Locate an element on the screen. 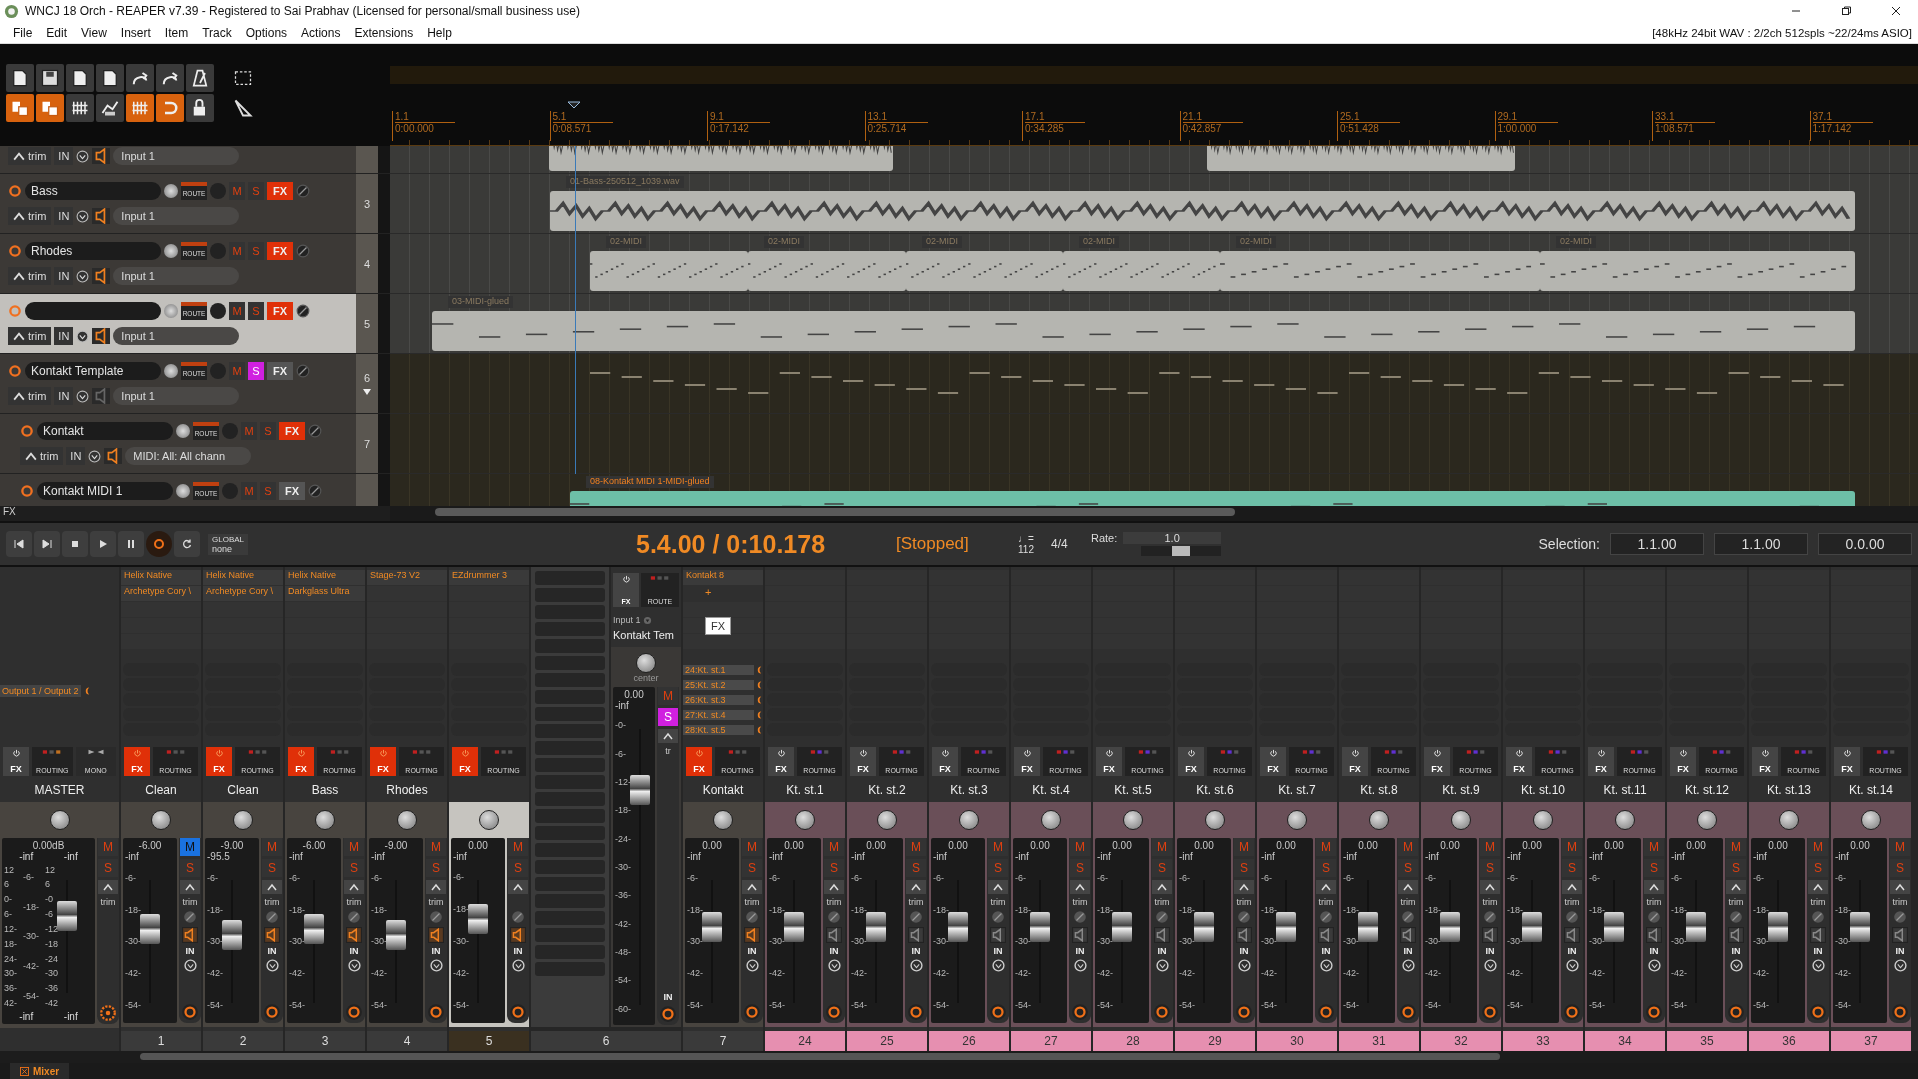 Image resolution: width=1918 pixels, height=1079 pixels. track-number: 34 is located at coordinates (1625, 1041).